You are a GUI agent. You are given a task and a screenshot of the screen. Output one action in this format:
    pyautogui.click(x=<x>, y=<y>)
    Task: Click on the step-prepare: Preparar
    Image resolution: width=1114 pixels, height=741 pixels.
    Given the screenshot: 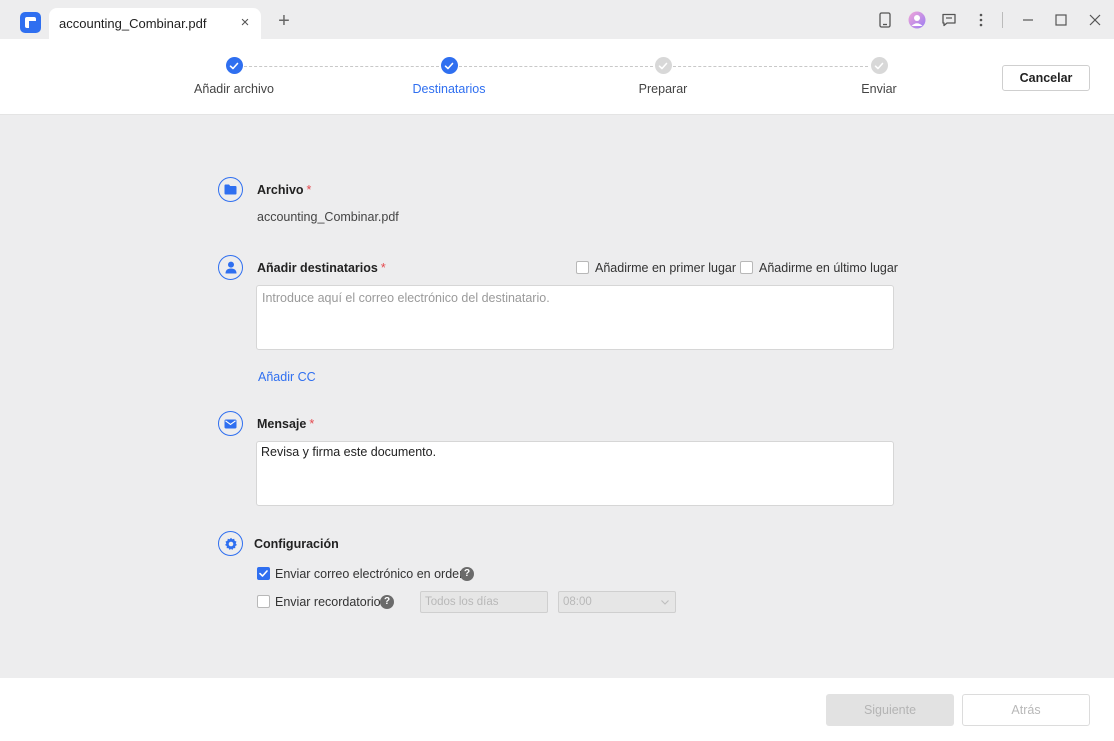 What is the action you would take?
    pyautogui.click(x=663, y=67)
    